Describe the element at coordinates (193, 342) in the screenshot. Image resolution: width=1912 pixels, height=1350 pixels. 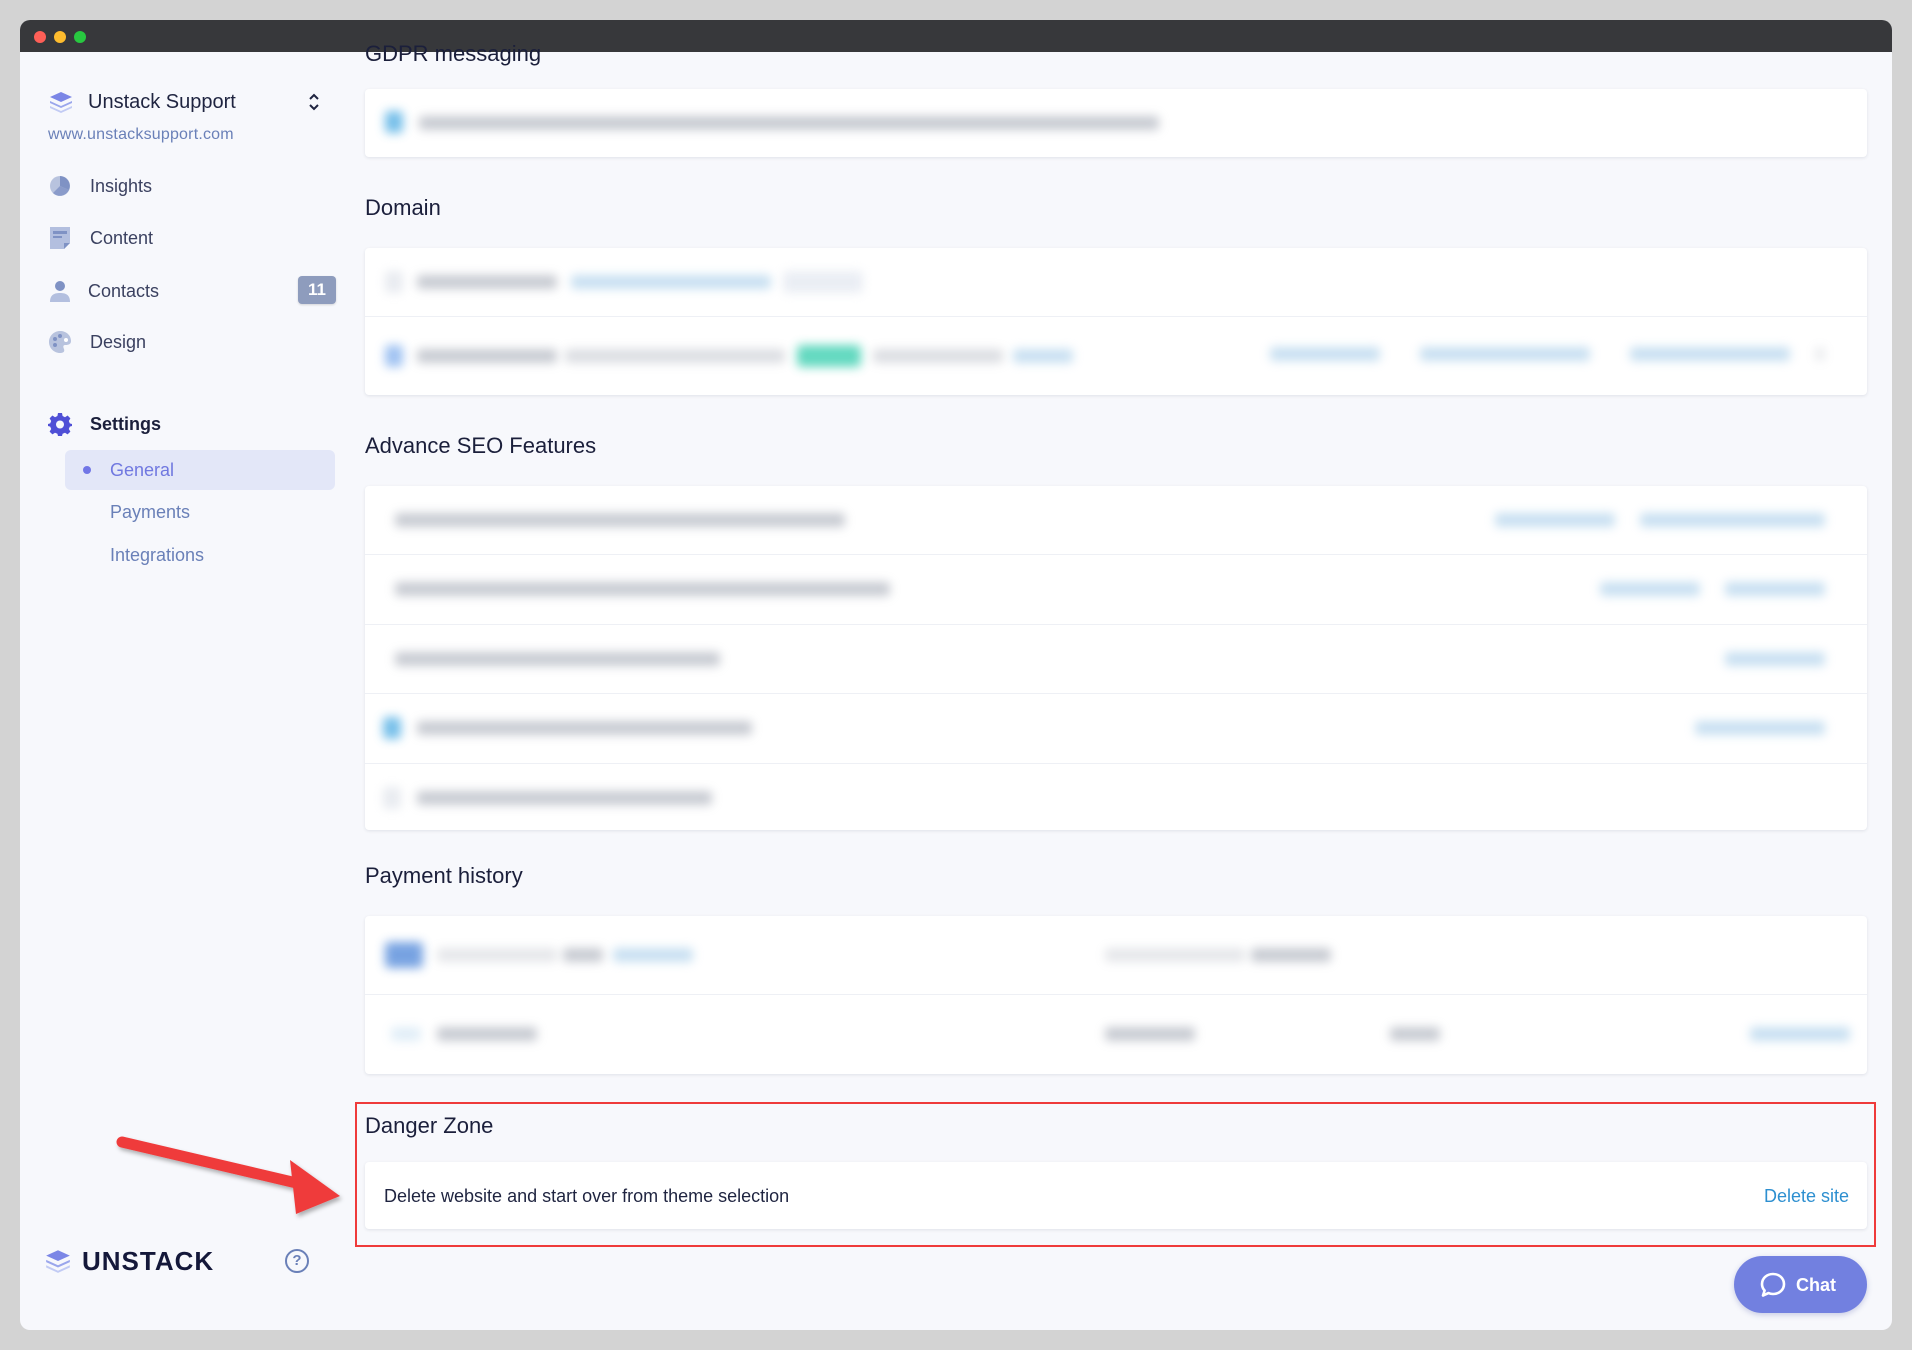
I see `sidebar-item-design: Design` at that location.